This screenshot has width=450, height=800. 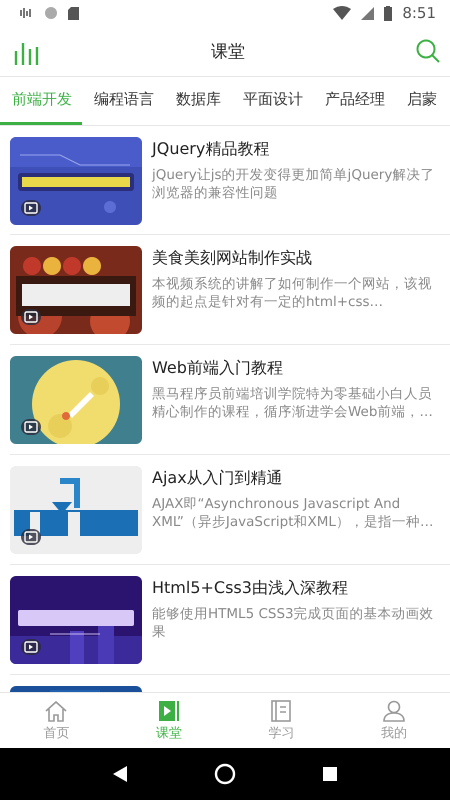 What do you see at coordinates (197, 101) in the screenshot?
I see `category-tab: 数据库` at bounding box center [197, 101].